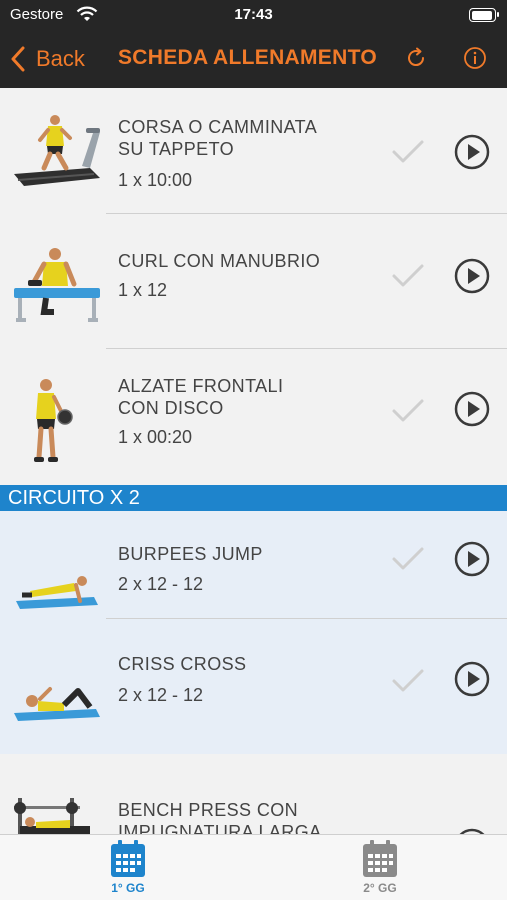  What do you see at coordinates (253, 867) in the screenshot?
I see `tab-bar: 1° GG 2° GG` at bounding box center [253, 867].